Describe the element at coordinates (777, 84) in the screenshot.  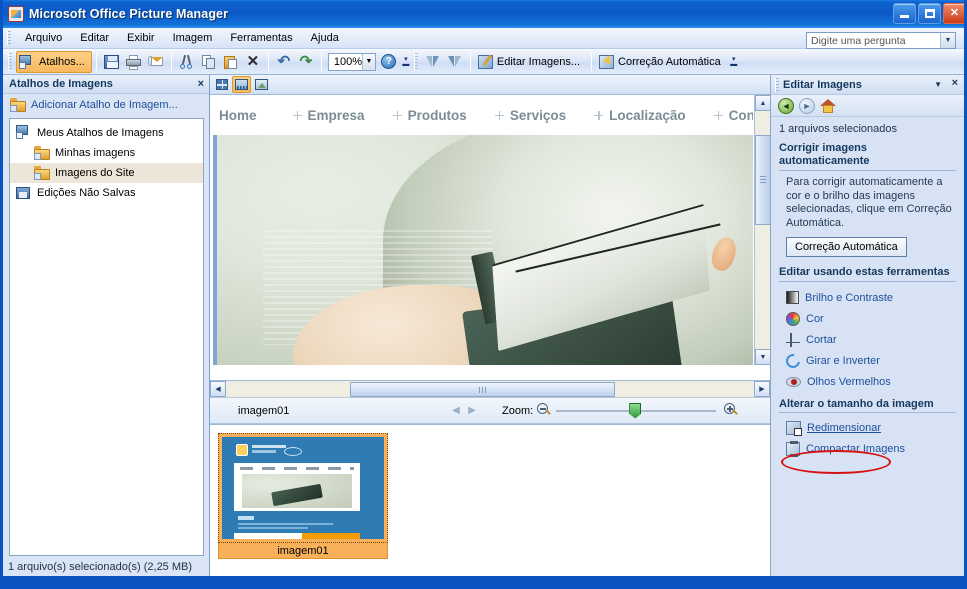
I see `task-pane-gripper` at that location.